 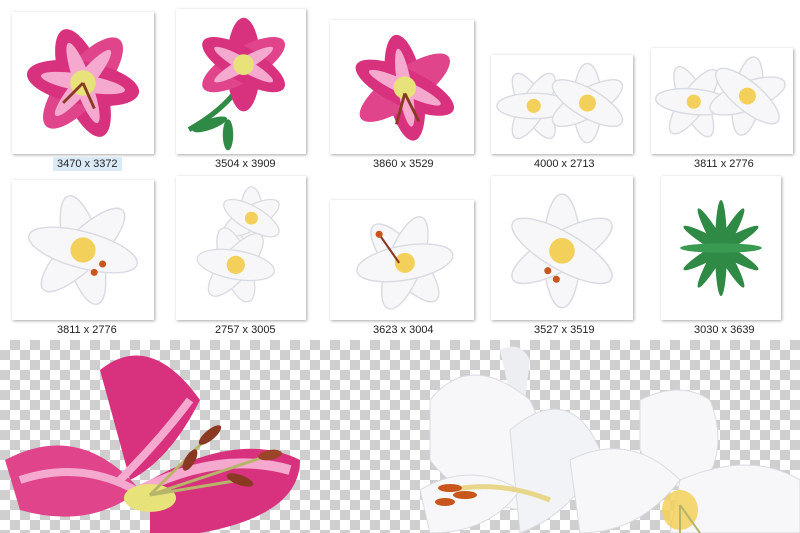 I want to click on thumbnail-green-leaves, so click(x=721, y=248).